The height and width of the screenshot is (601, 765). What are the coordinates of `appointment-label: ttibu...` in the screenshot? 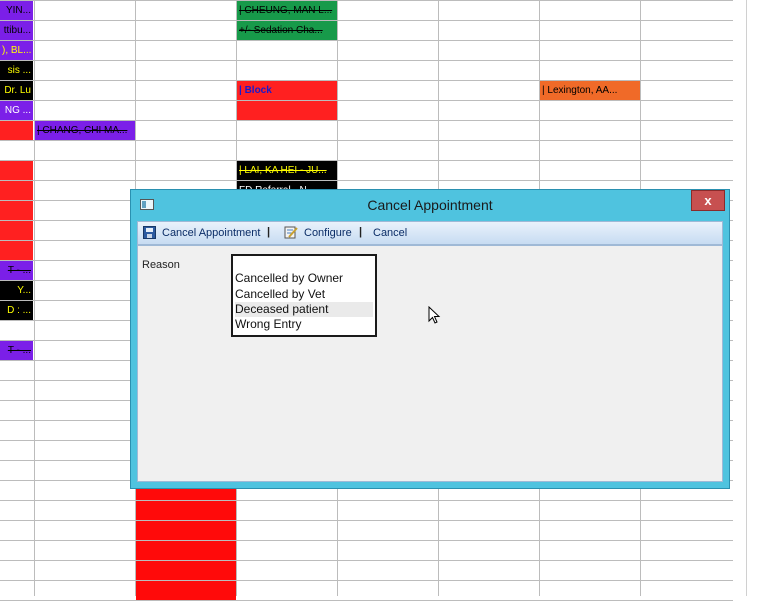 It's located at (17, 30).